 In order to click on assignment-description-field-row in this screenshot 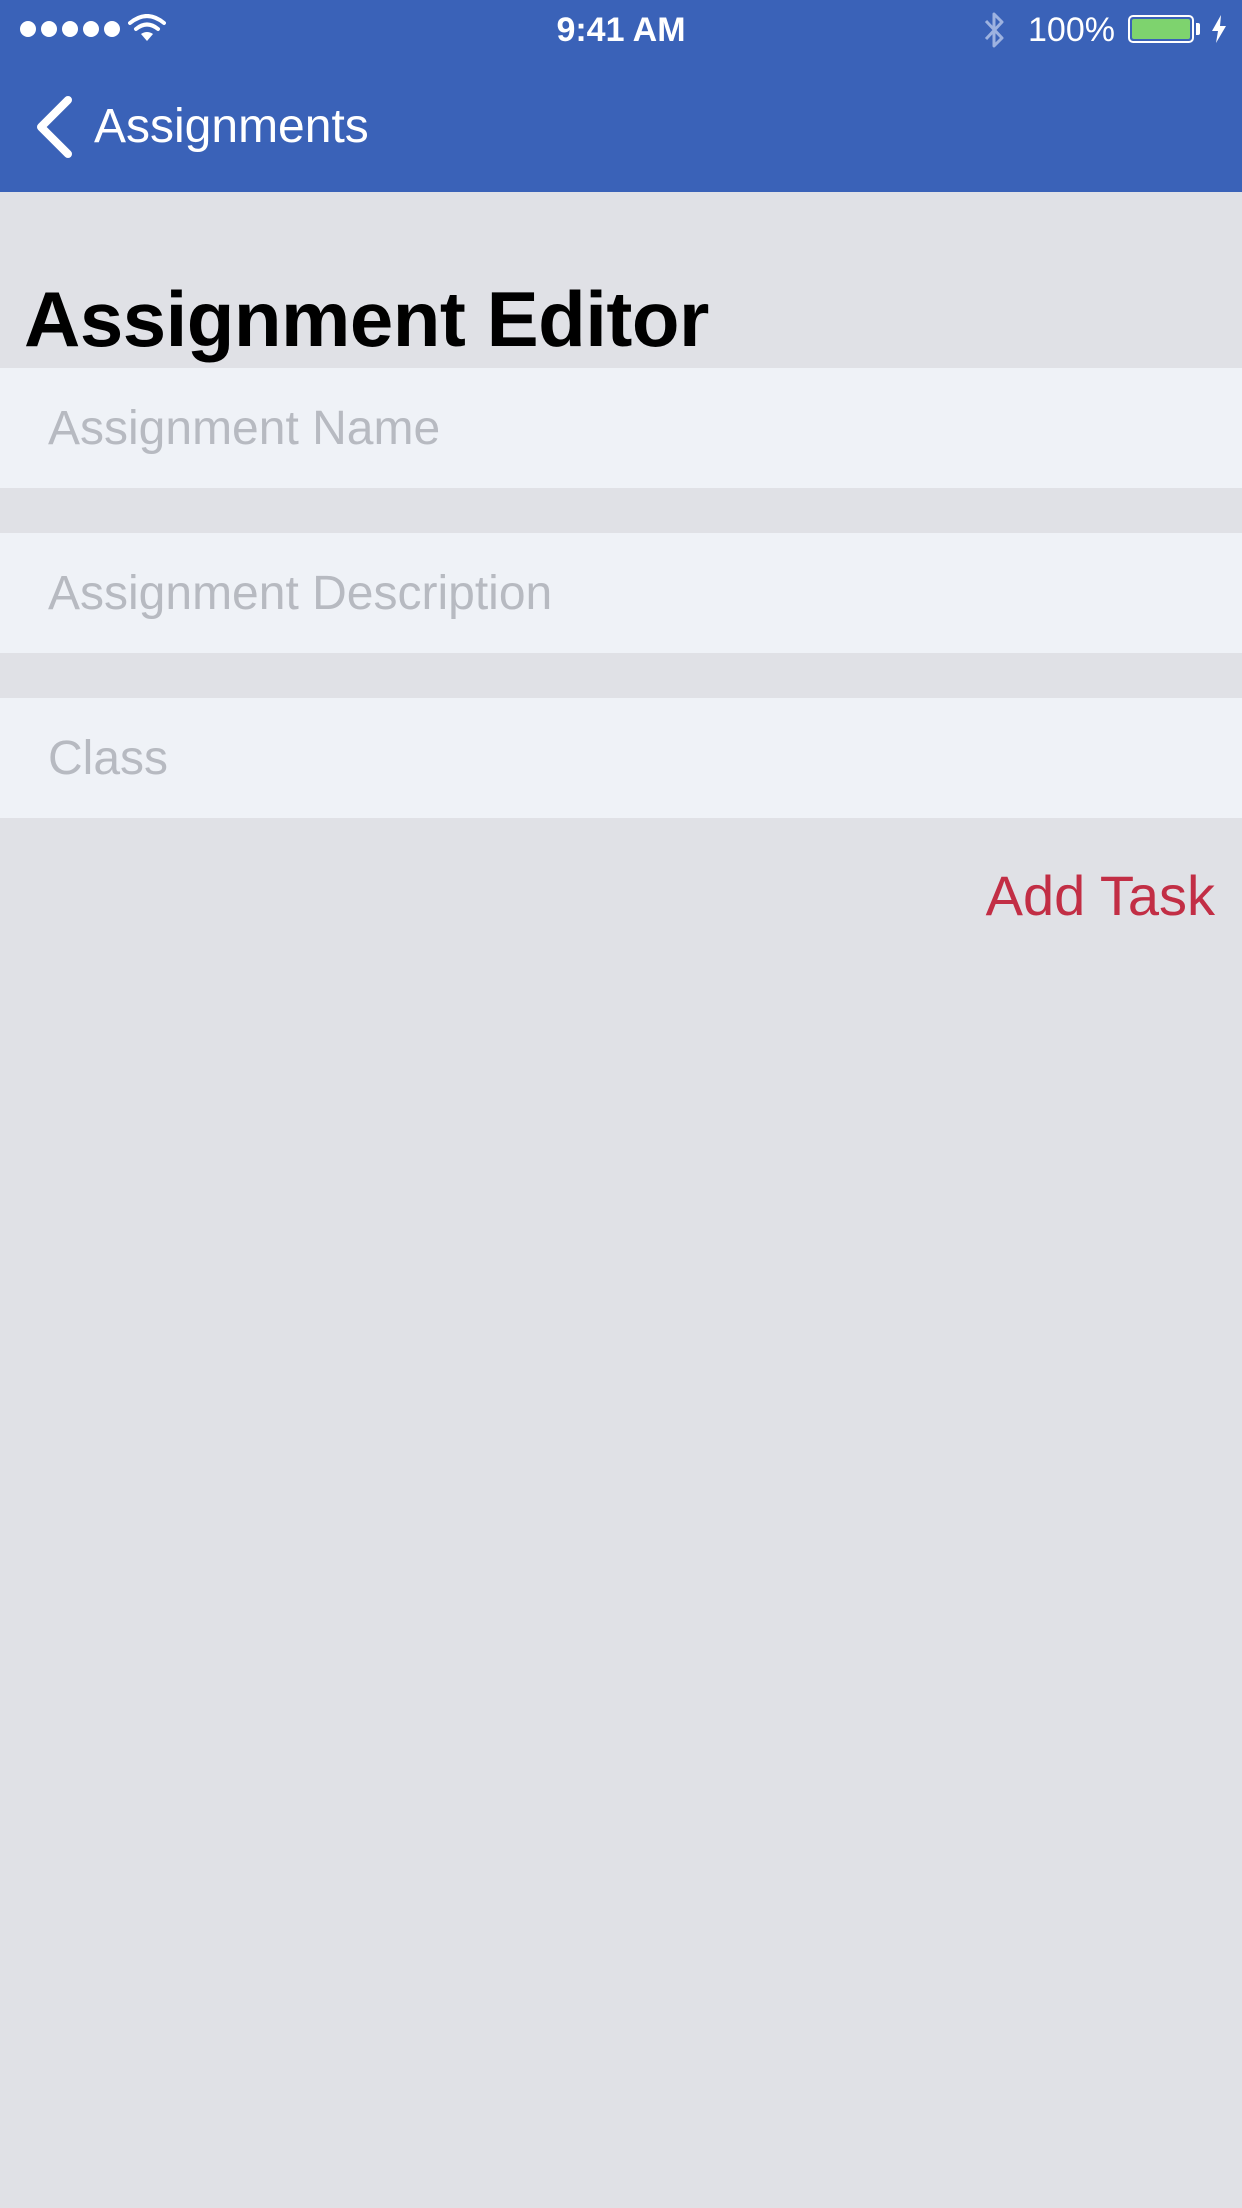, I will do `click(621, 593)`.